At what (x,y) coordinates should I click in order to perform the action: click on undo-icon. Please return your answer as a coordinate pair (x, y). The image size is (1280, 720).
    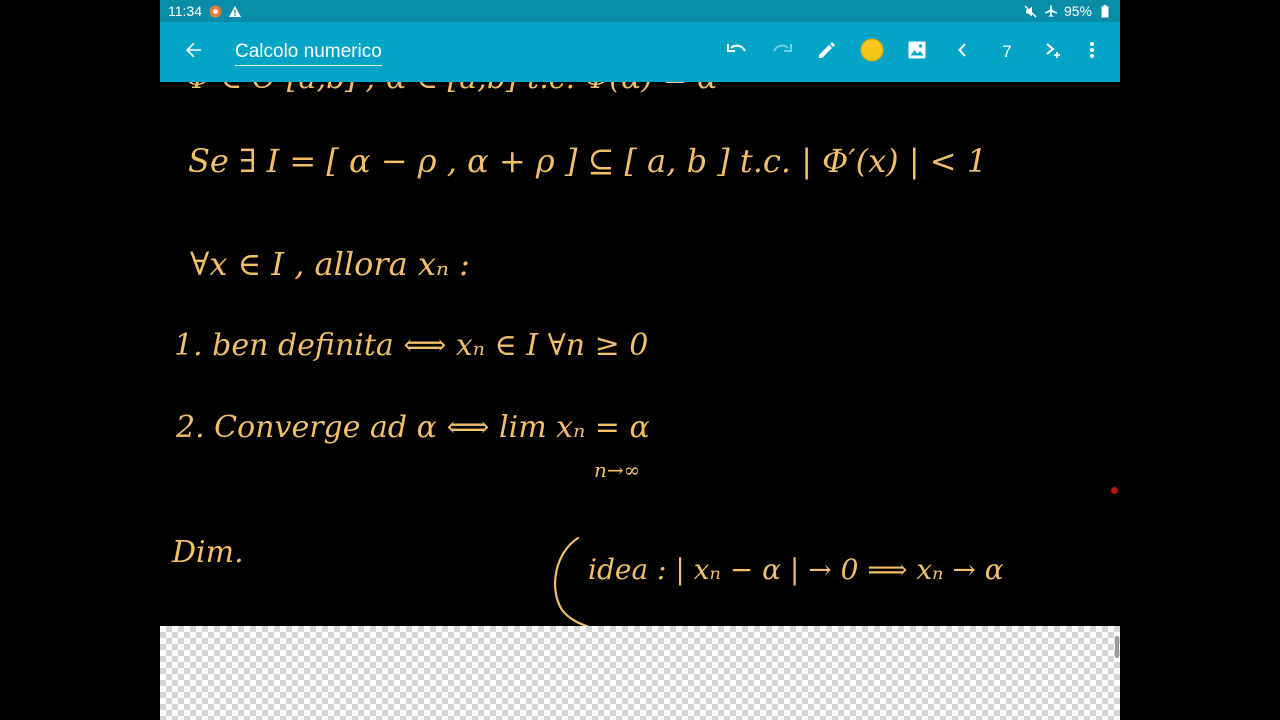
    Looking at the image, I should click on (737, 52).